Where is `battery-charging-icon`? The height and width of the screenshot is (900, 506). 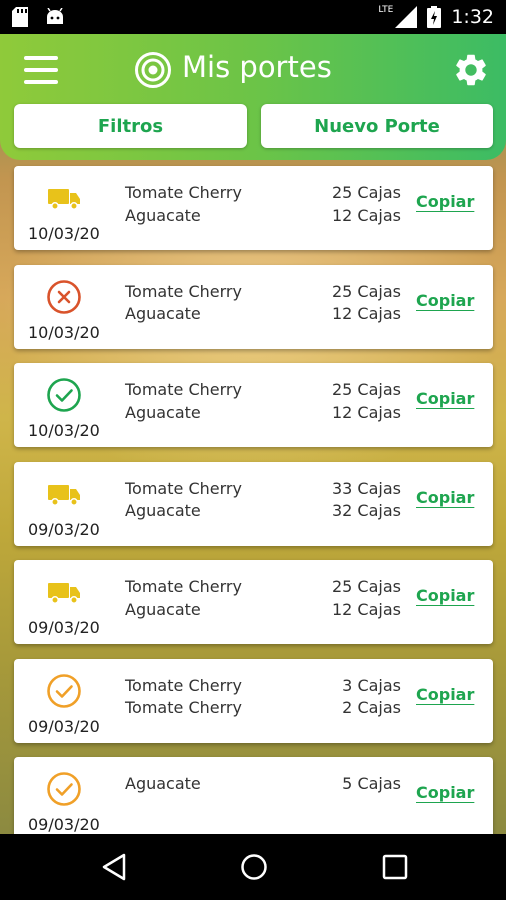 battery-charging-icon is located at coordinates (434, 17).